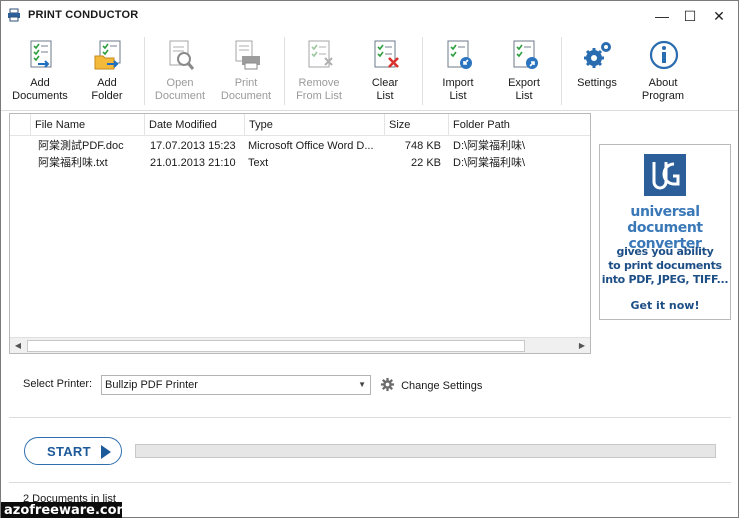 This screenshot has width=739, height=518. I want to click on column-header-file-name: File Name, so click(87, 125).